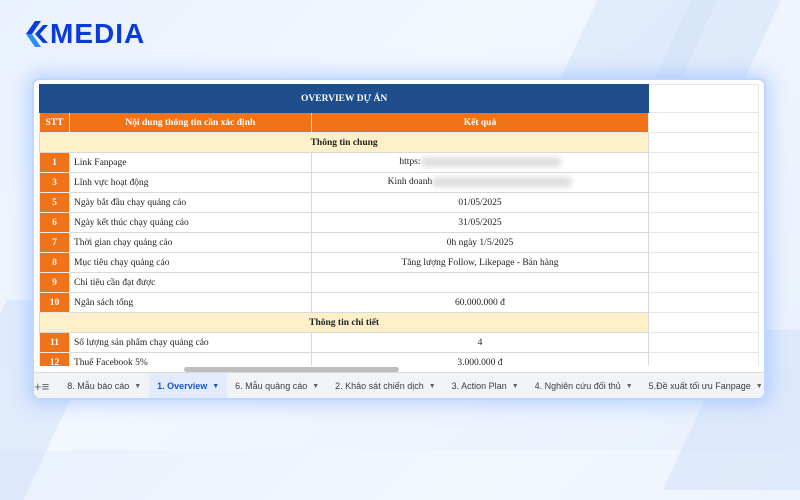  I want to click on content-cell: Số lượng sản phẩm chạy quảng cáo, so click(190, 342).